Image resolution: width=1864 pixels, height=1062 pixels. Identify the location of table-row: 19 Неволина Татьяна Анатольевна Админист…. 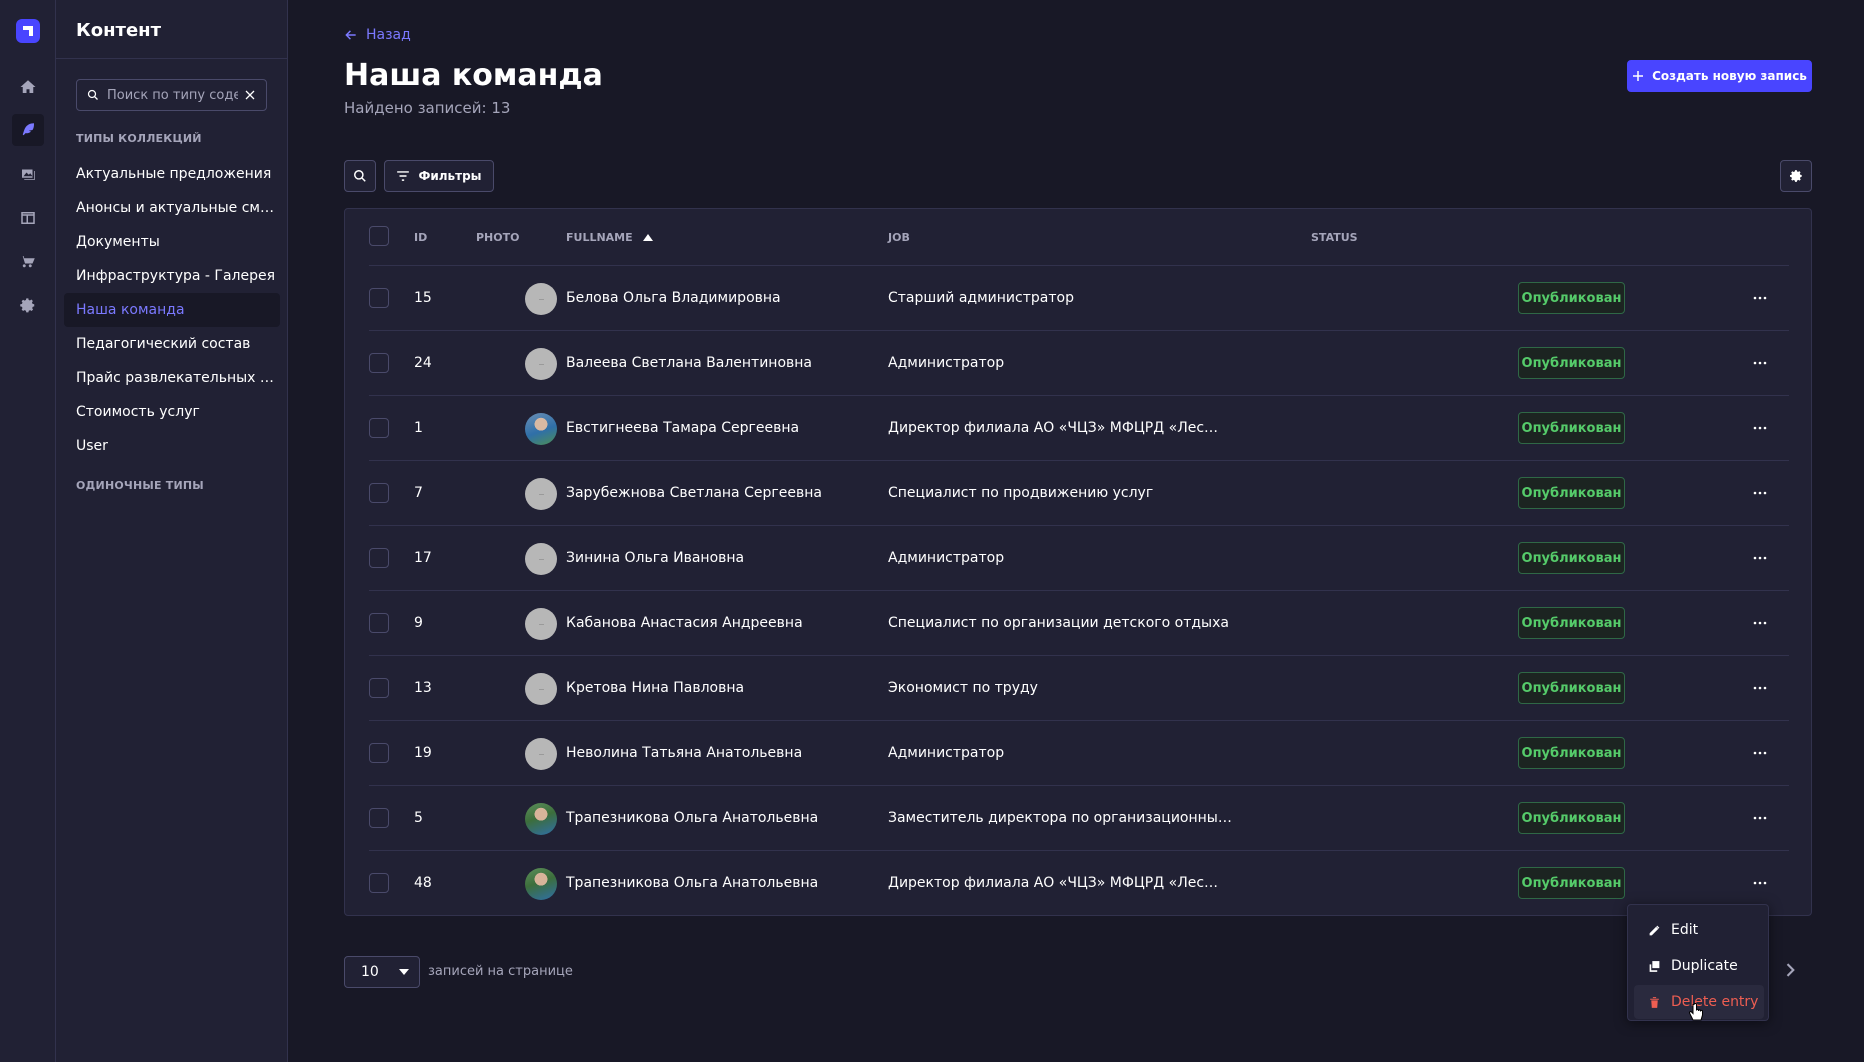
(1079, 752).